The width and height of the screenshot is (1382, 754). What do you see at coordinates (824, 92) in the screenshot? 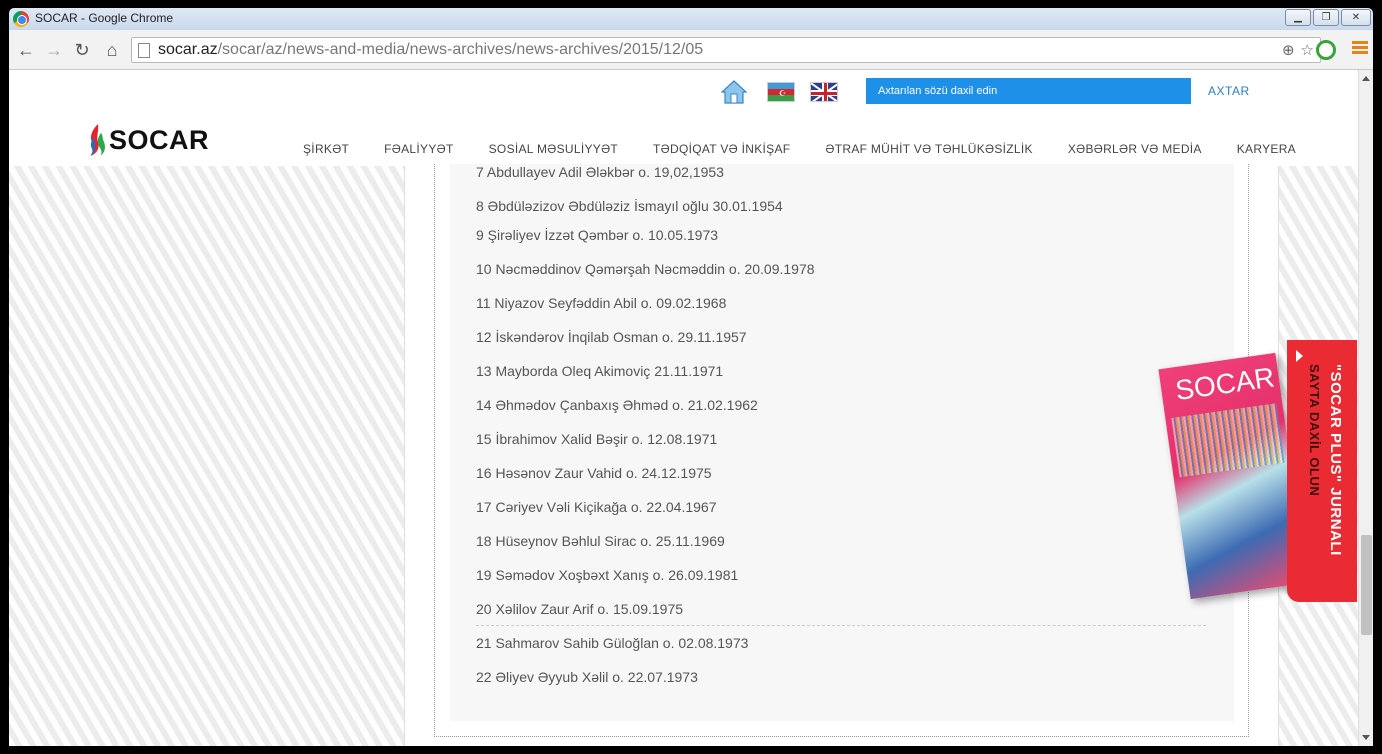
I see `english-flag-icon` at bounding box center [824, 92].